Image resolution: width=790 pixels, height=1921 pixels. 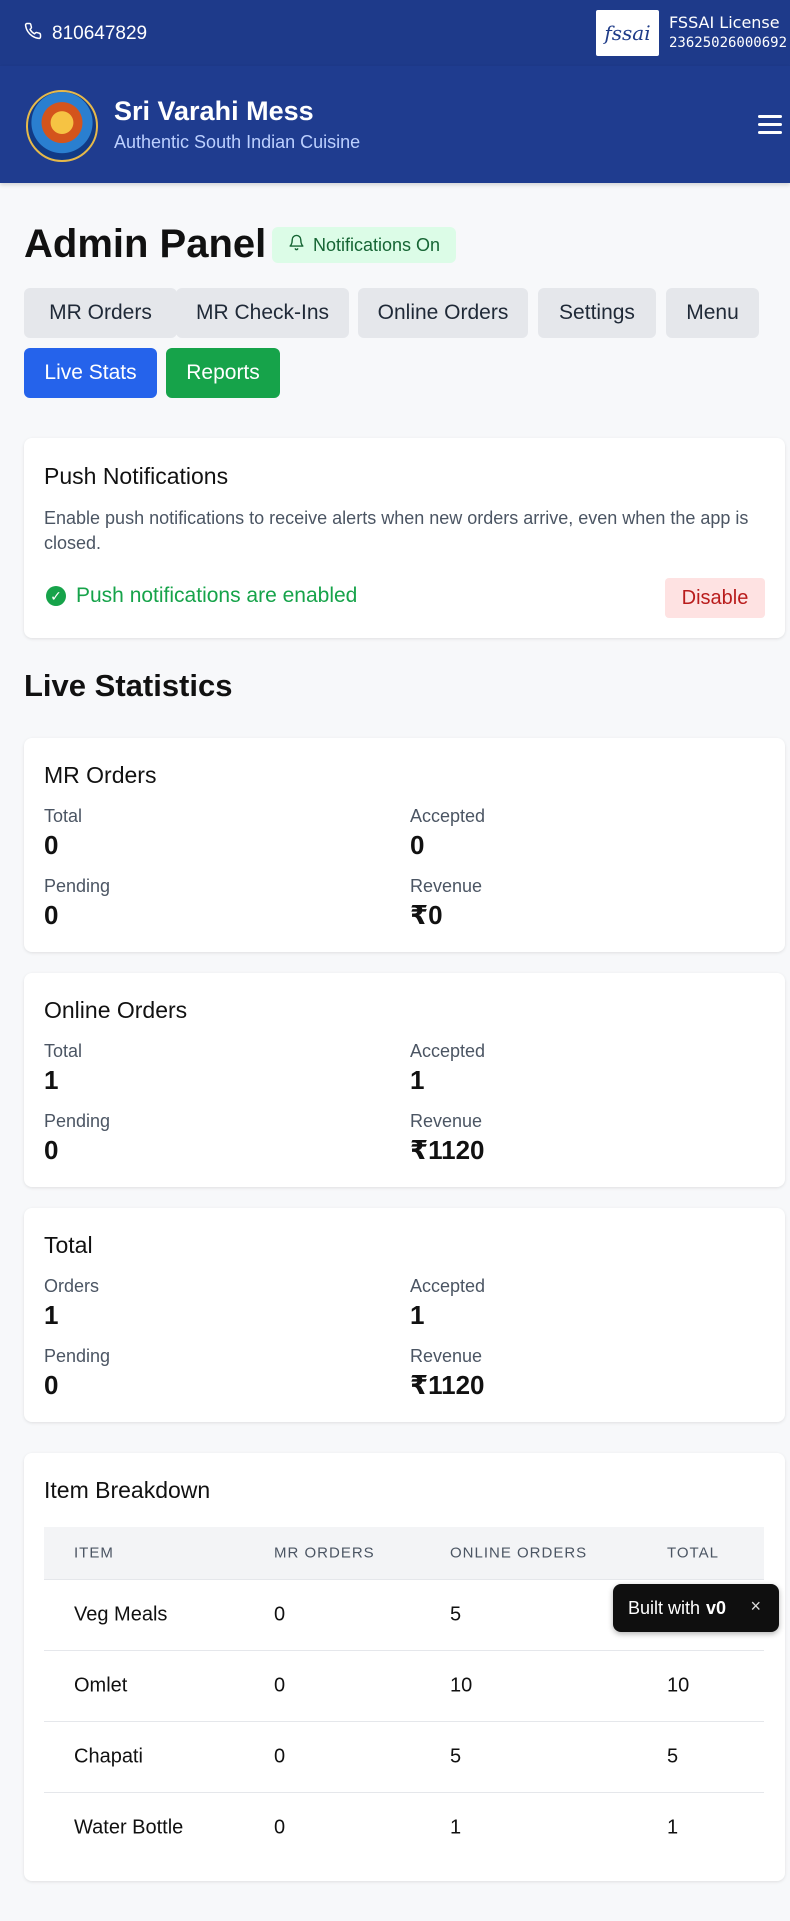 I want to click on v0-logo-icon: v0, so click(x=716, y=1607).